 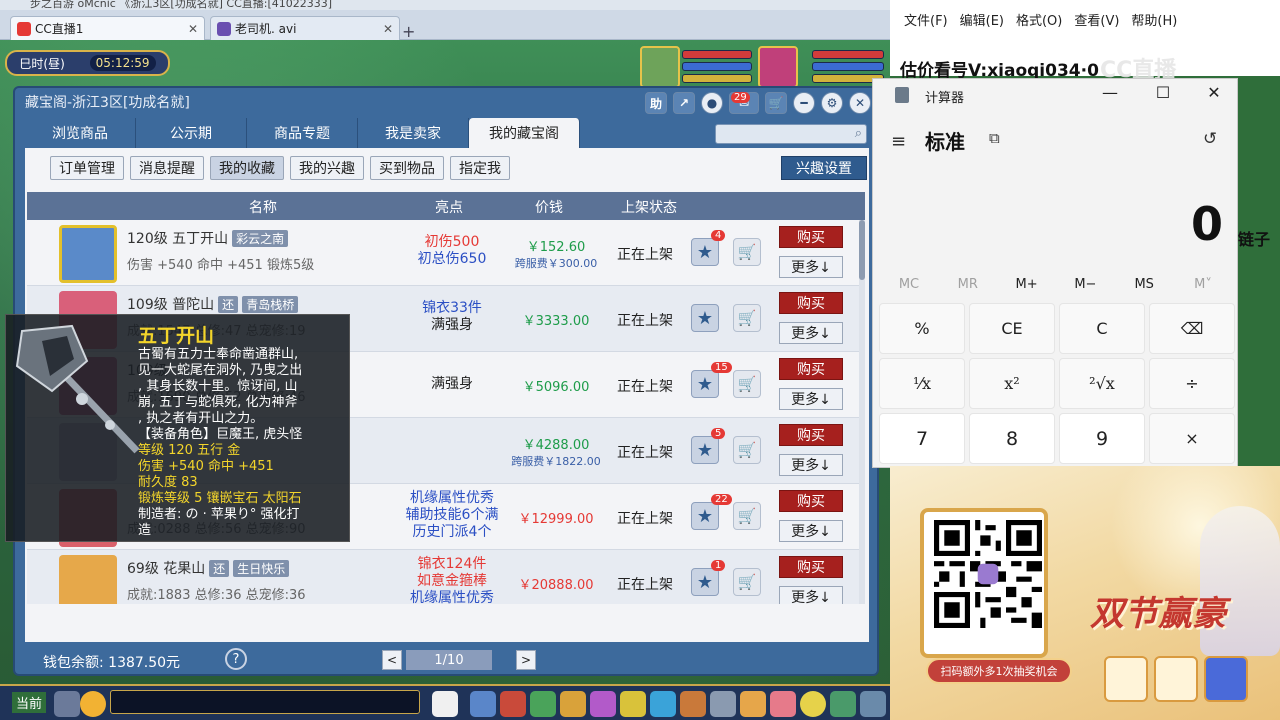 What do you see at coordinates (1102, 383) in the screenshot?
I see `sqrt-button: ²√x` at bounding box center [1102, 383].